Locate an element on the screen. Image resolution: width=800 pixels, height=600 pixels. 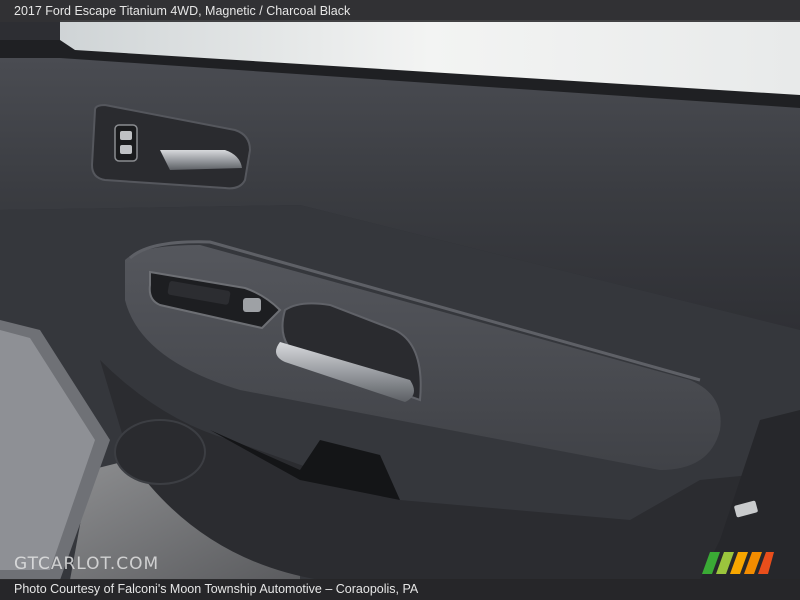
speaker-grille is located at coordinates (160, 452).